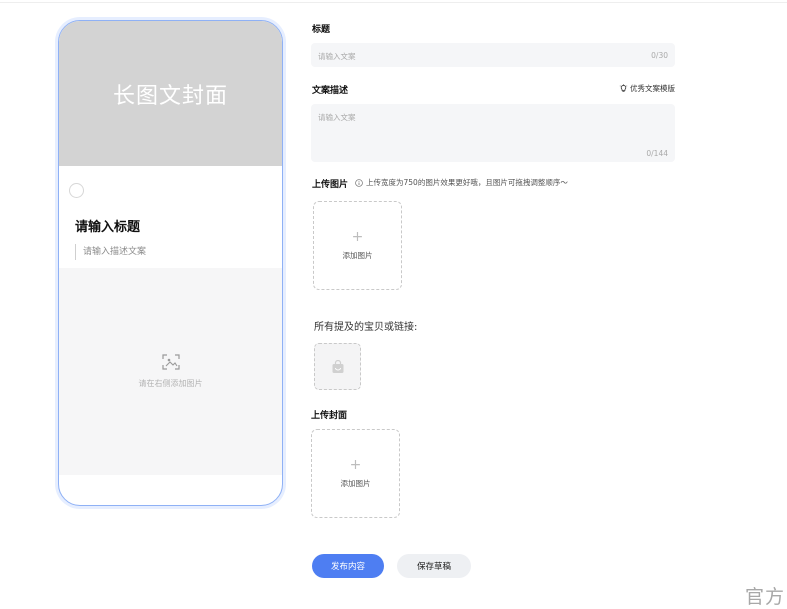 The height and width of the screenshot is (609, 787). I want to click on add-goods-button, so click(337, 366).